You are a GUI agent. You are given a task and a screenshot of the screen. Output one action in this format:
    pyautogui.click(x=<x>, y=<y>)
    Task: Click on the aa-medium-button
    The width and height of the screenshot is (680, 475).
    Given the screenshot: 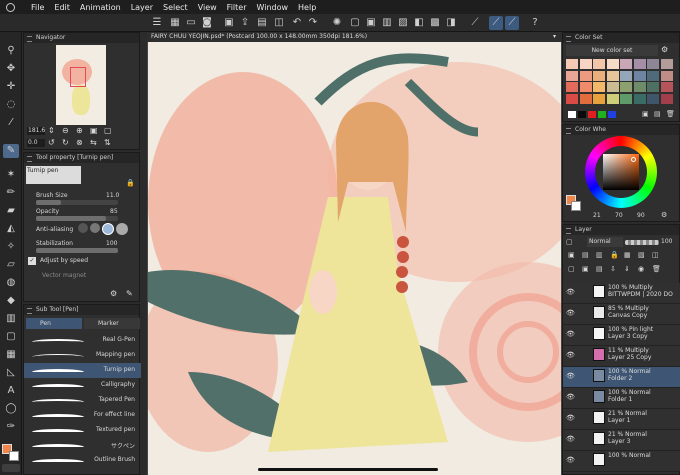 What is the action you would take?
    pyautogui.click(x=108, y=229)
    